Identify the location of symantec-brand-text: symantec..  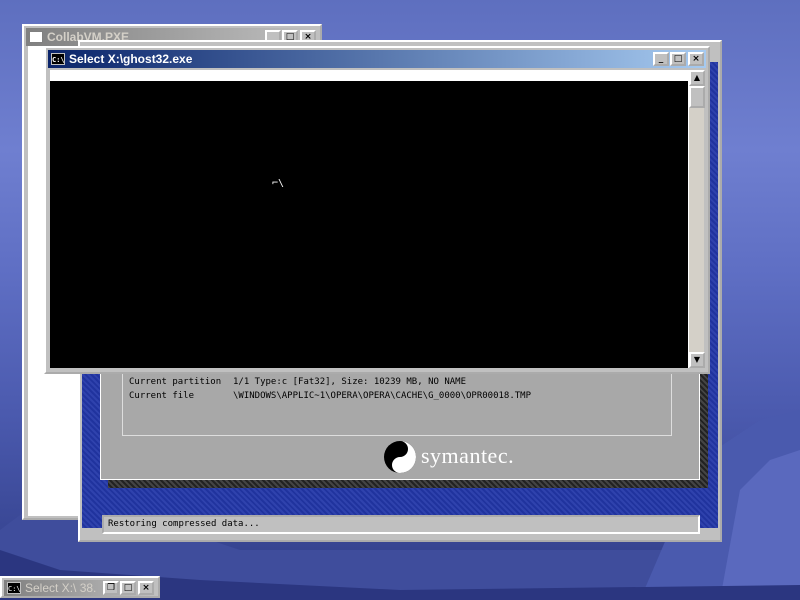
(468, 455).